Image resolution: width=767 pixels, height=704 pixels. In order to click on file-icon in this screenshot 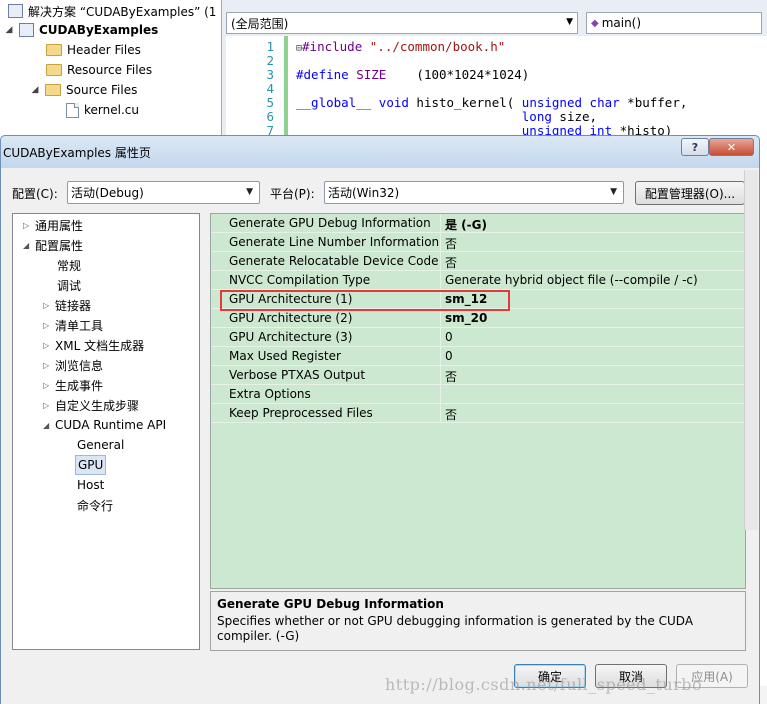, I will do `click(72, 110)`.